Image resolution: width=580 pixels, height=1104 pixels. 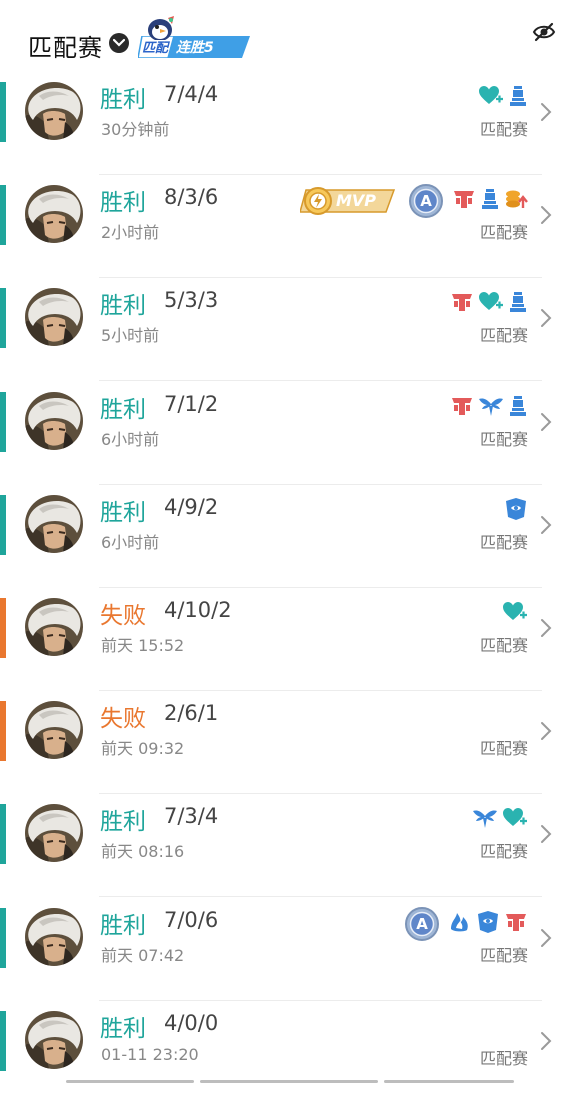 I want to click on mvp-badge: MVP, so click(x=347, y=201).